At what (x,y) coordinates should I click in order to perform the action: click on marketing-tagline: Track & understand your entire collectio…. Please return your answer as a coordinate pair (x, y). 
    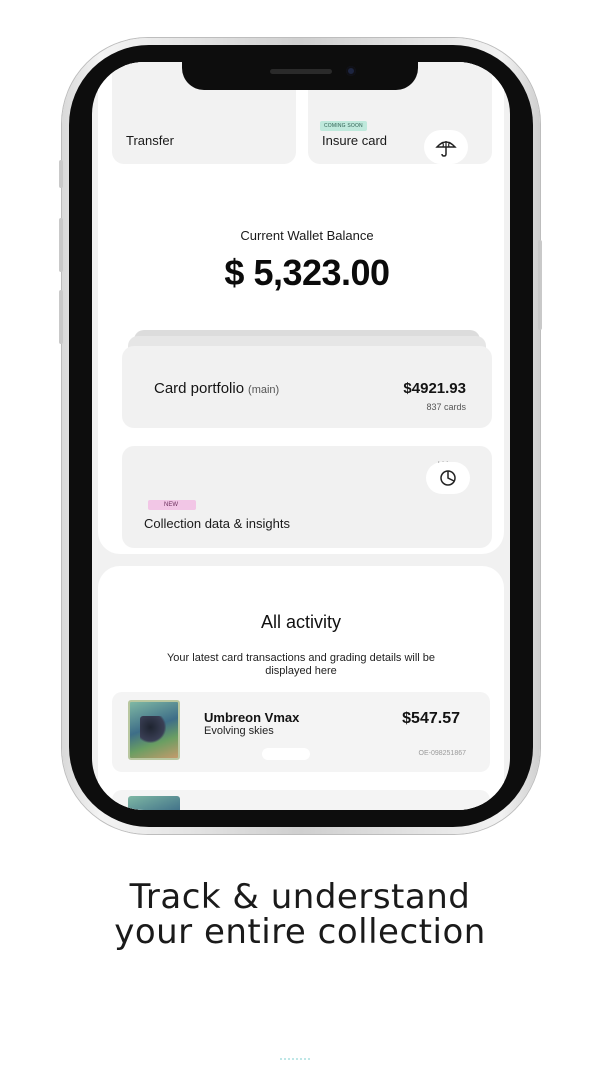
    Looking at the image, I should click on (300, 915).